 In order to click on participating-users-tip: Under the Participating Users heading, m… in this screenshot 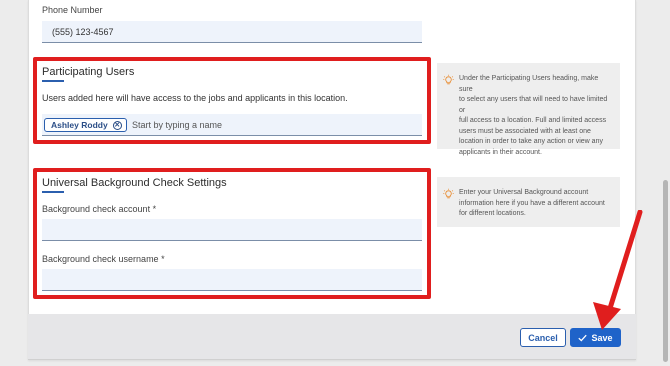, I will do `click(528, 109)`.